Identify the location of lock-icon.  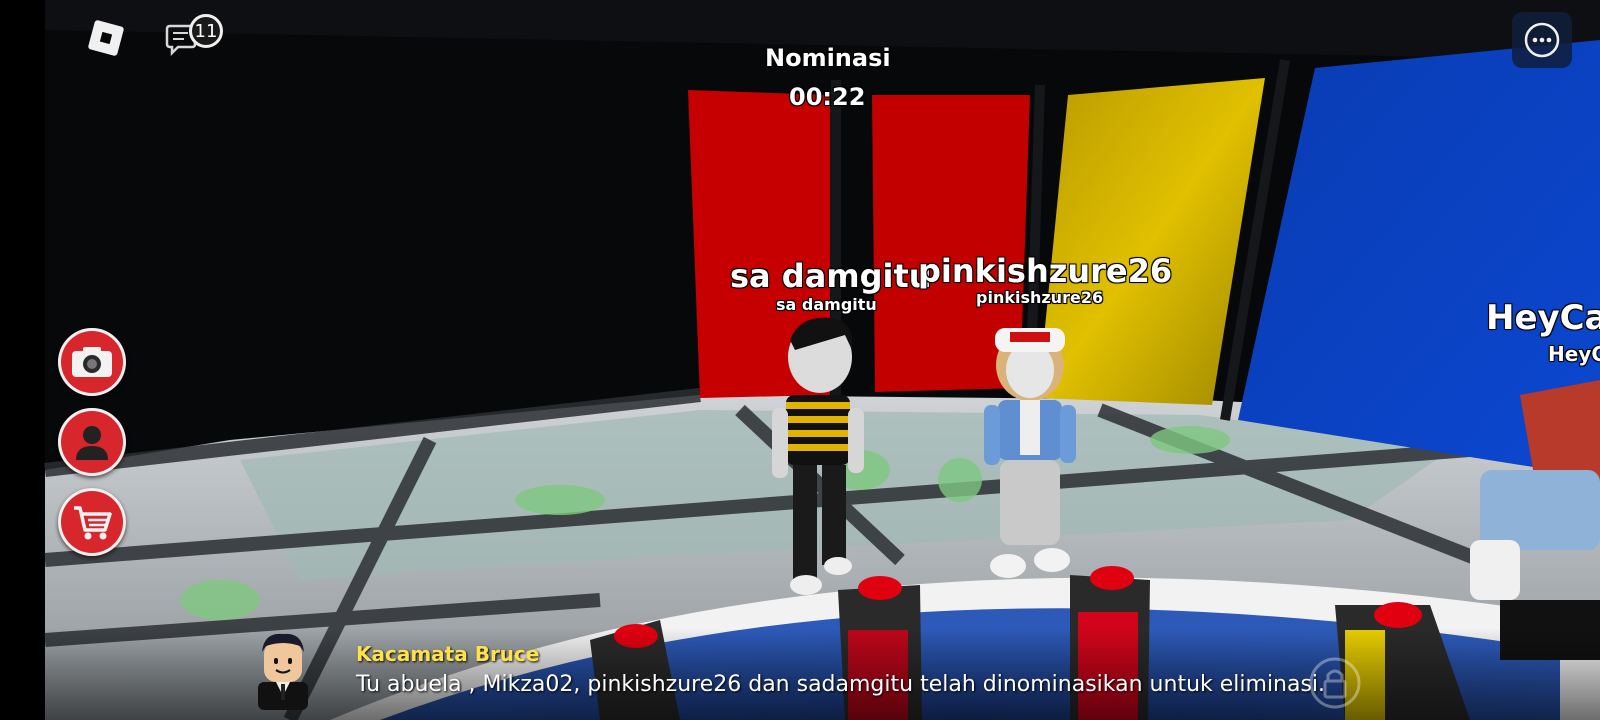
(1335, 685).